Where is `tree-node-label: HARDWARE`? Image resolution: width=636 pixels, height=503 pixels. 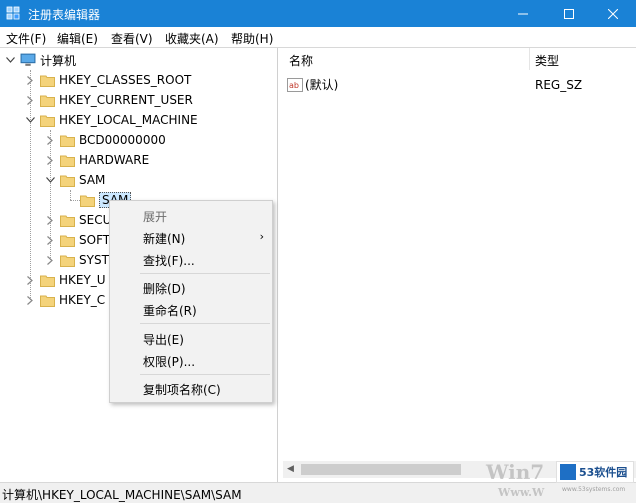 tree-node-label: HARDWARE is located at coordinates (114, 160).